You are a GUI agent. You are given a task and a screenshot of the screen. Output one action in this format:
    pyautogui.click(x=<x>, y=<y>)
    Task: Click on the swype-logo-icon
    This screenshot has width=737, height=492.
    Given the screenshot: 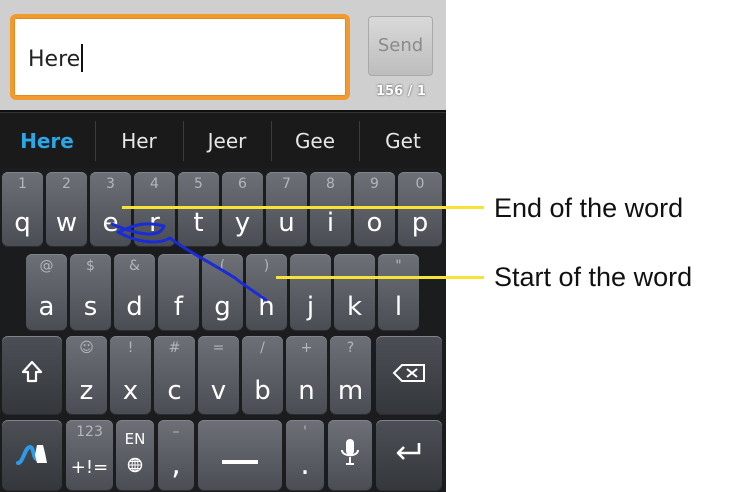 What is the action you would take?
    pyautogui.click(x=32, y=455)
    